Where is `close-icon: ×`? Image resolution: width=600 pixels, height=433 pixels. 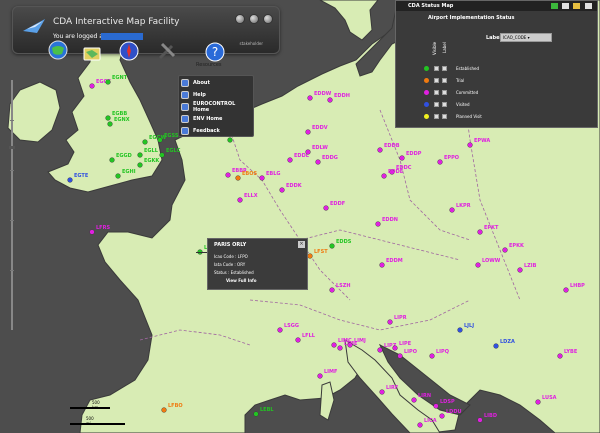 close-icon: × is located at coordinates (301, 244).